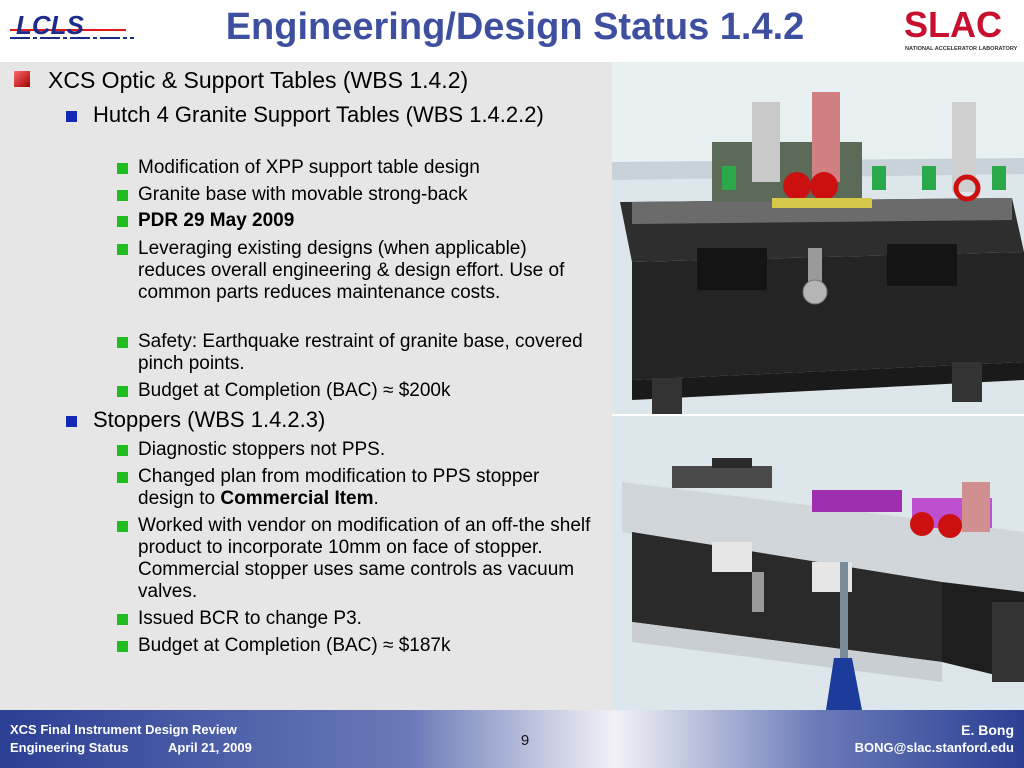  Describe the element at coordinates (216, 220) in the screenshot. I see `item-pdr-date: PDR 29 May 2009` at that location.